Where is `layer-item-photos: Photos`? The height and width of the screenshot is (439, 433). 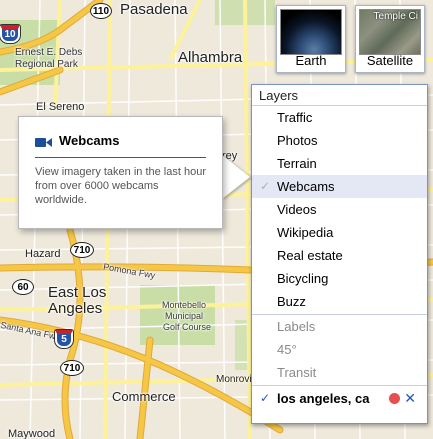
layer-item-photos: Photos is located at coordinates (339, 140).